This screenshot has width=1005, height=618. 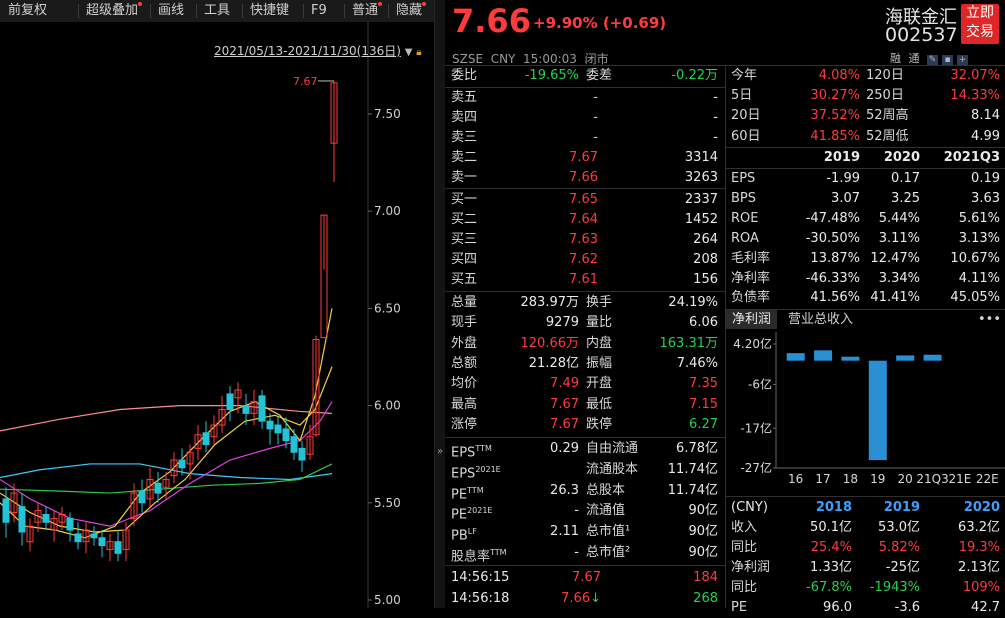 What do you see at coordinates (305, 81) in the screenshot?
I see `high-price-label: 7.67` at bounding box center [305, 81].